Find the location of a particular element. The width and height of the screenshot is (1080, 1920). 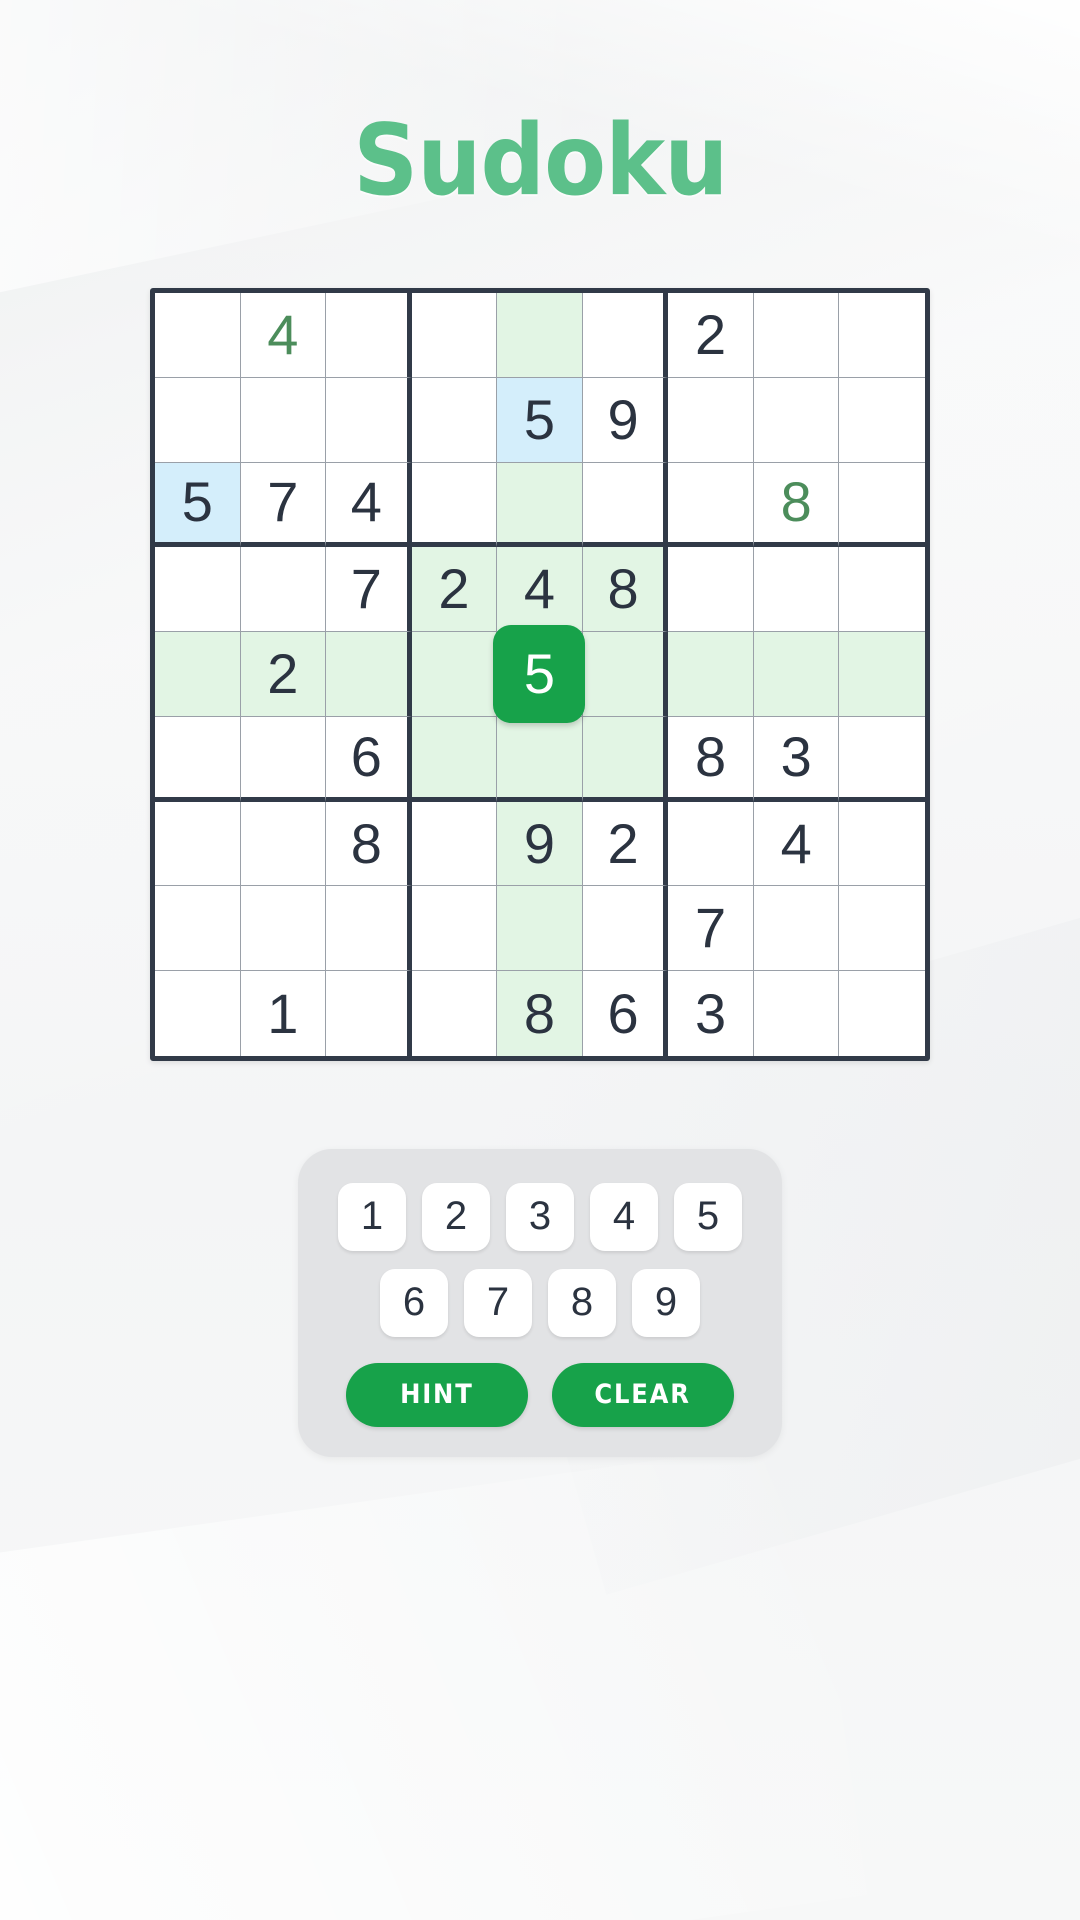

grid-cell-r4c4: 2 is located at coordinates (454, 590).